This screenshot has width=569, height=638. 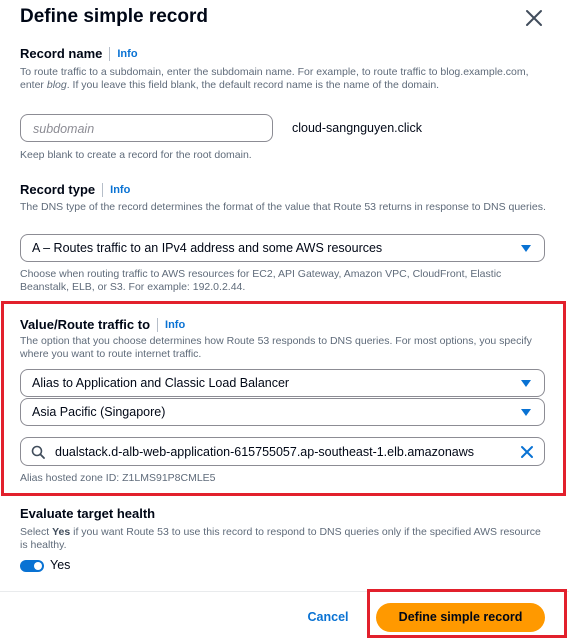 What do you see at coordinates (534, 18) in the screenshot?
I see `close-icon` at bounding box center [534, 18].